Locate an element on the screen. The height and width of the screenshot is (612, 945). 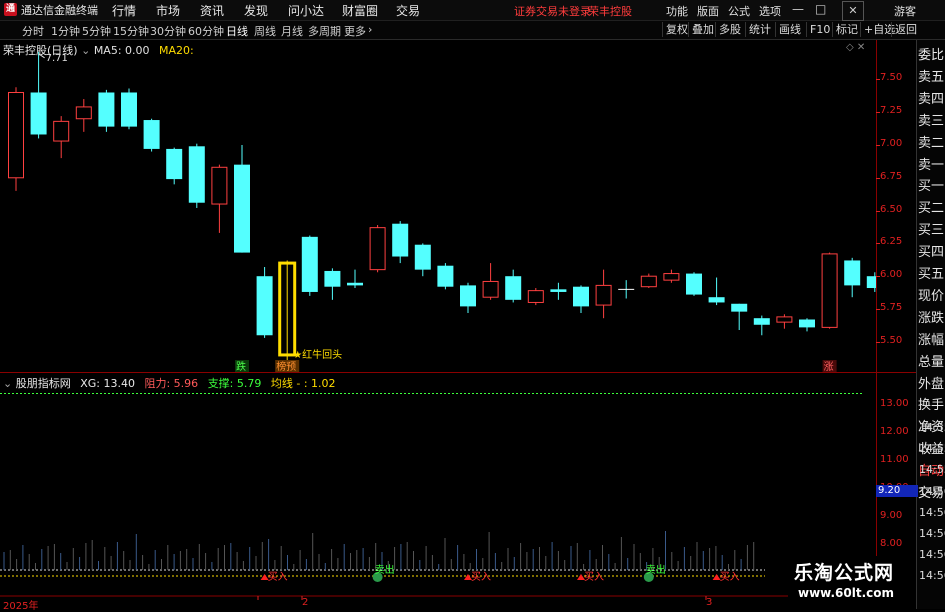
login-notice: 证券交易未登录 is located at coordinates (552, 11).